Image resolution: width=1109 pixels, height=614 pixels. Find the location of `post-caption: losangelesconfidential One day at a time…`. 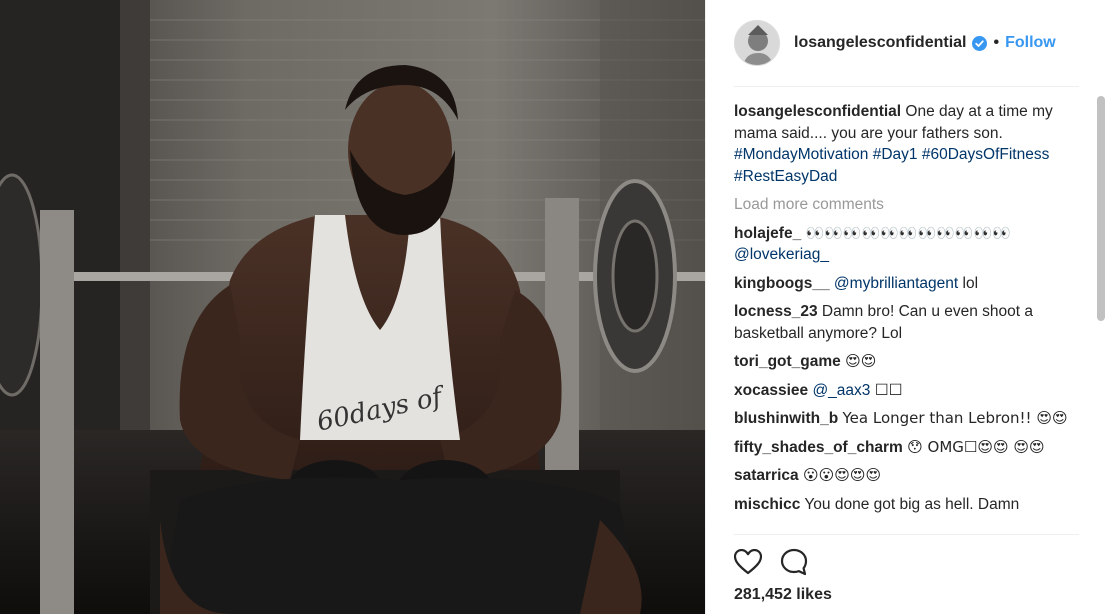

post-caption: losangelesconfidential One day at a time… is located at coordinates (906, 144).